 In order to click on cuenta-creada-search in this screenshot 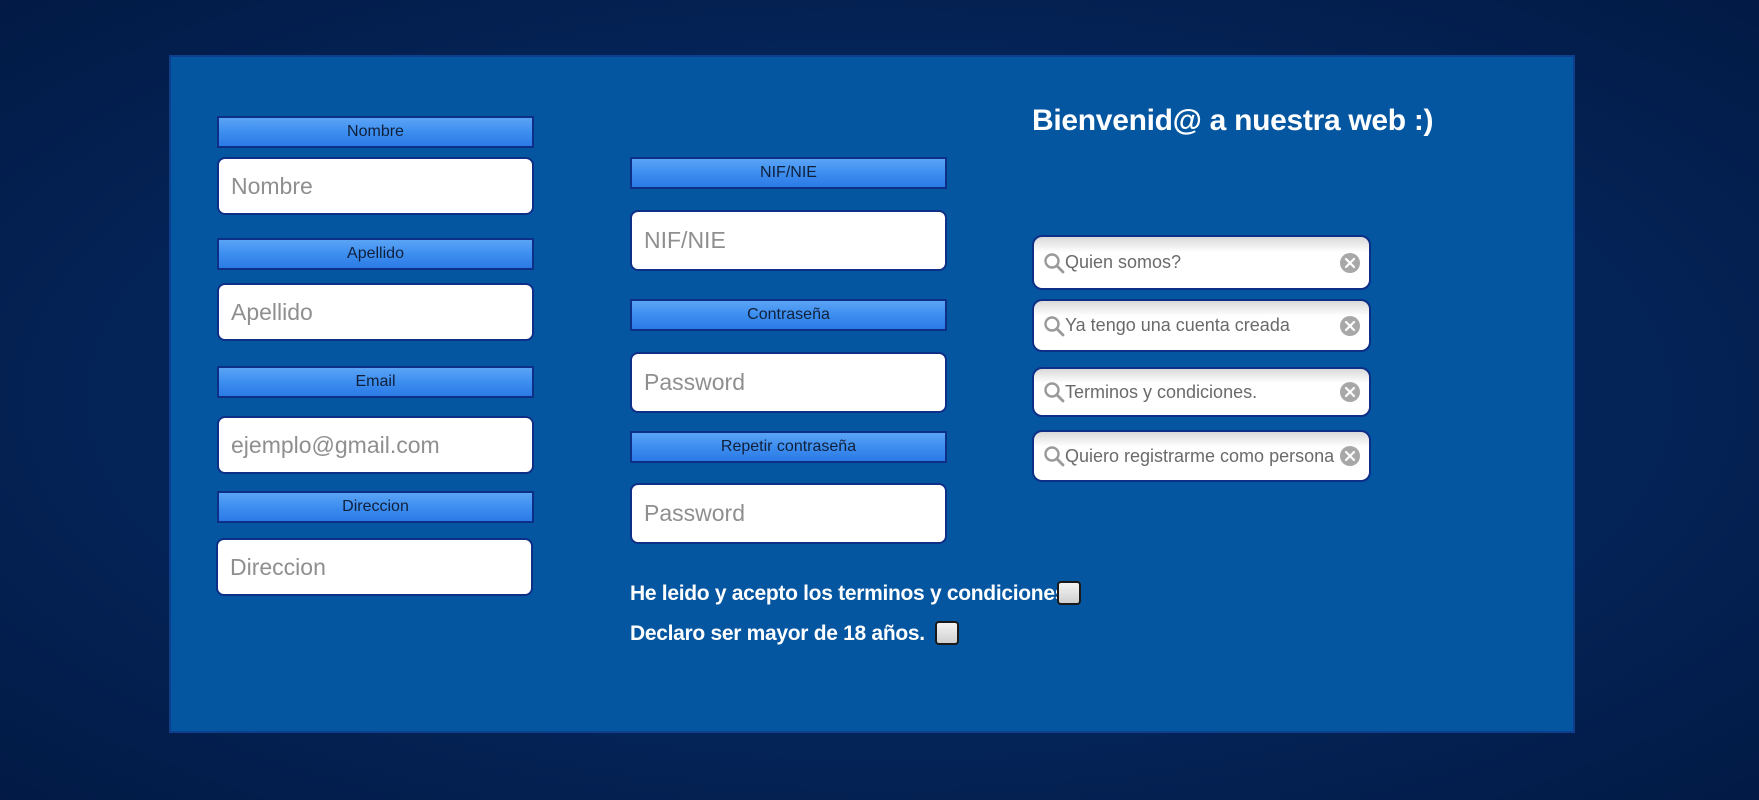, I will do `click(1201, 325)`.